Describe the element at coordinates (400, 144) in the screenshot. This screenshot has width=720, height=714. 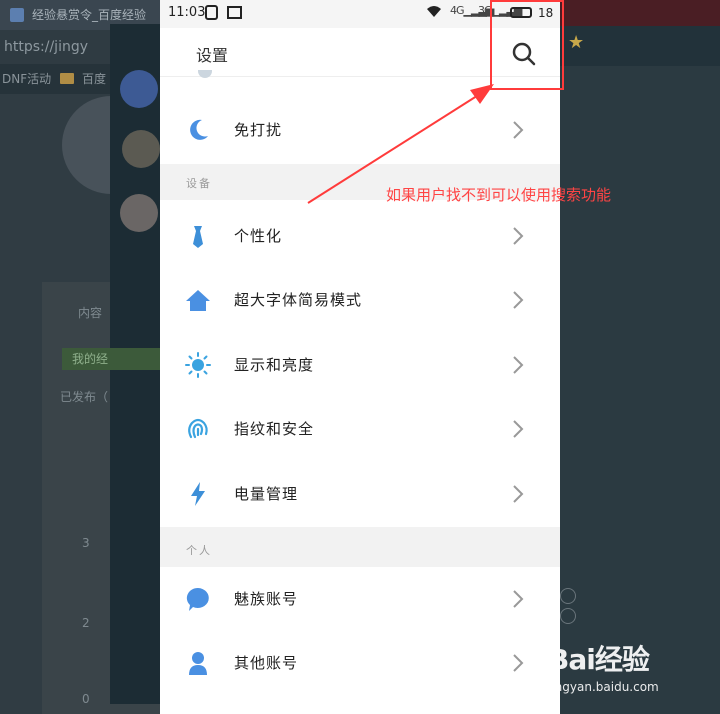
I see `annotation-arrow` at that location.